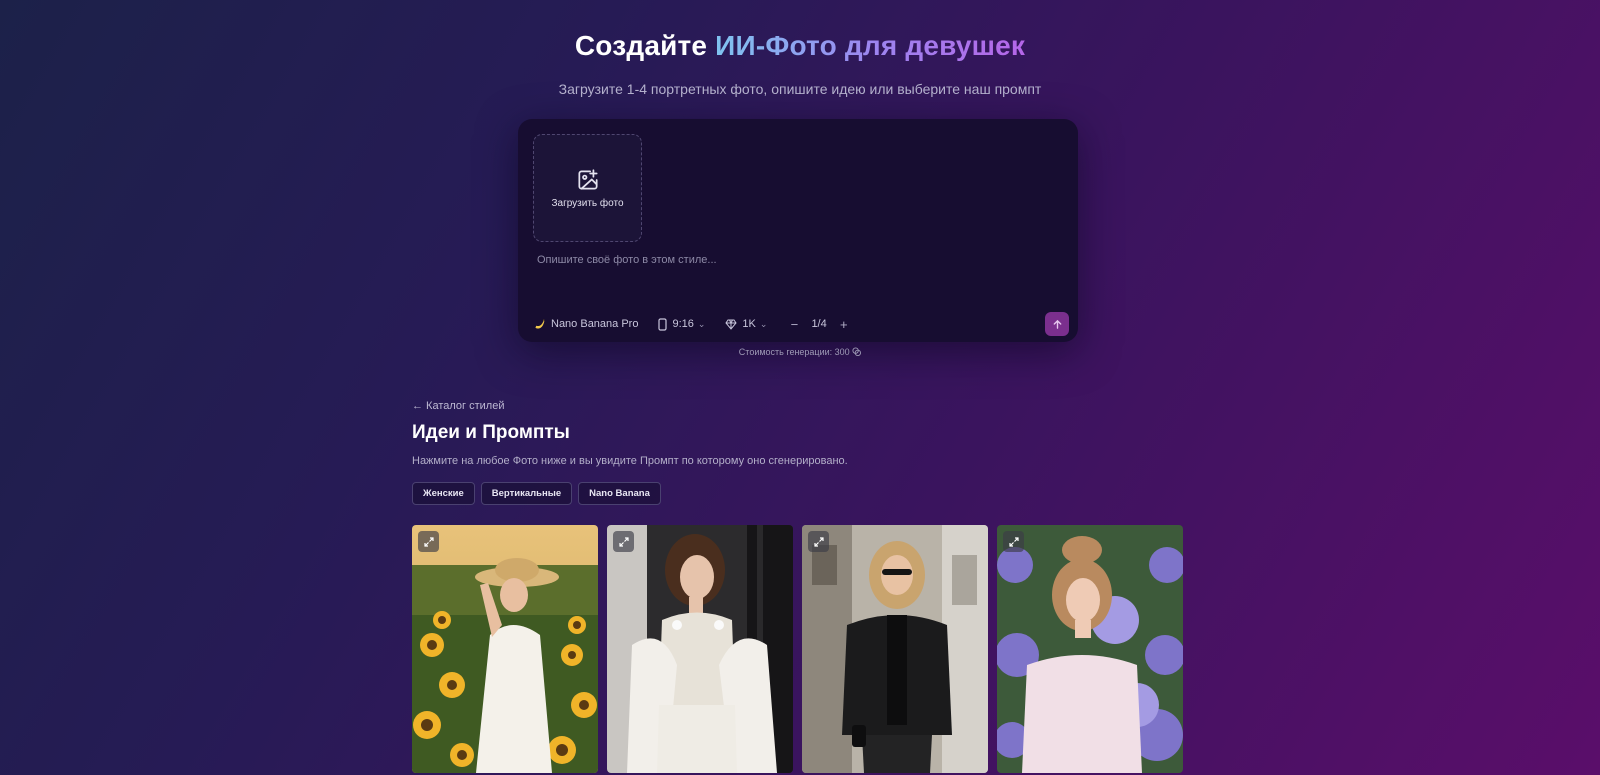 This screenshot has width=1600, height=775. I want to click on arrow-up-icon, so click(1057, 324).